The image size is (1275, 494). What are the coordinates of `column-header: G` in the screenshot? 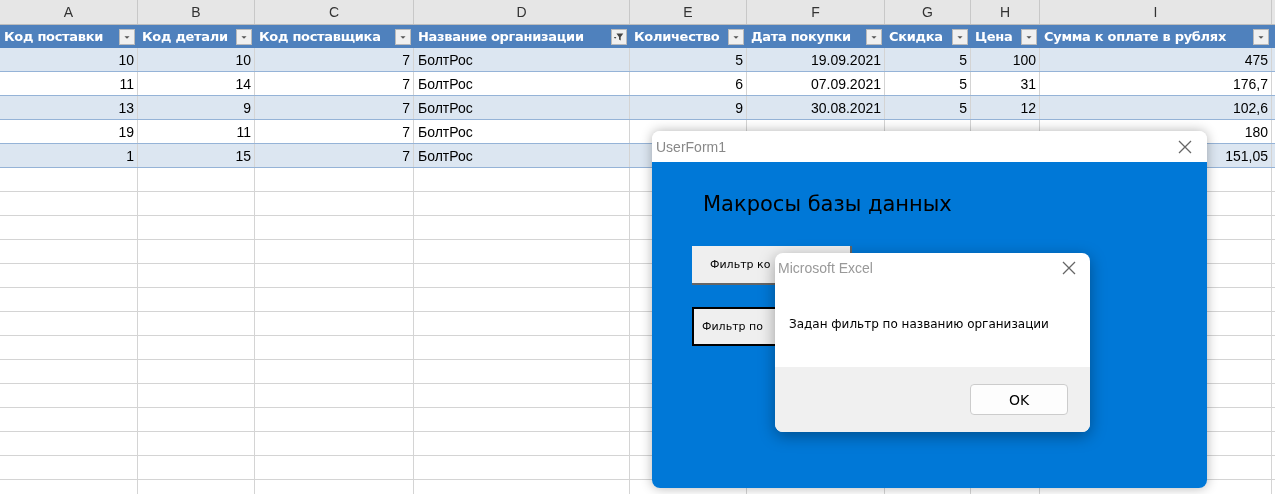 It's located at (928, 12).